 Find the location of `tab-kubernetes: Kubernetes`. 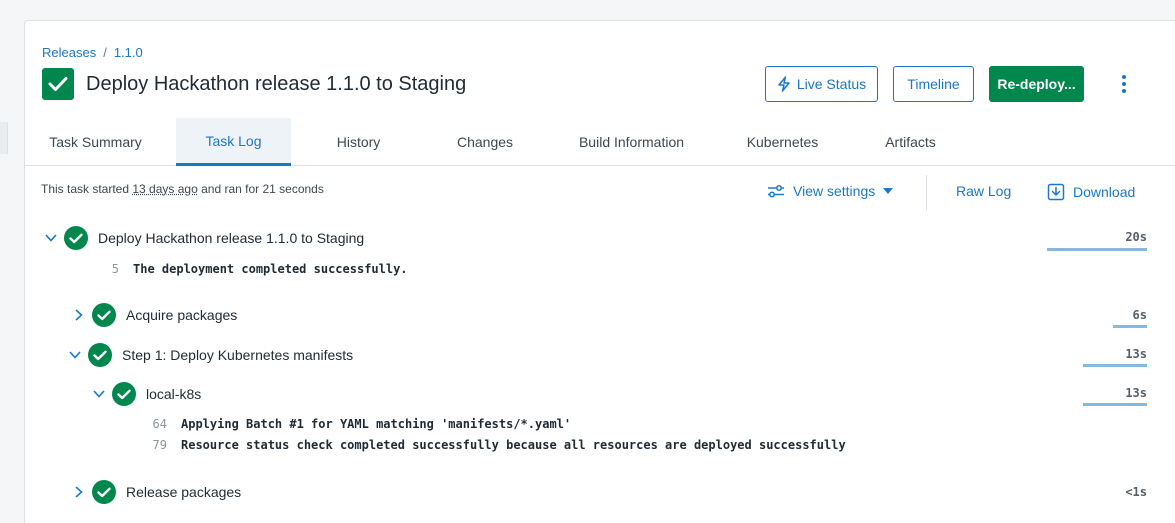

tab-kubernetes: Kubernetes is located at coordinates (782, 142).